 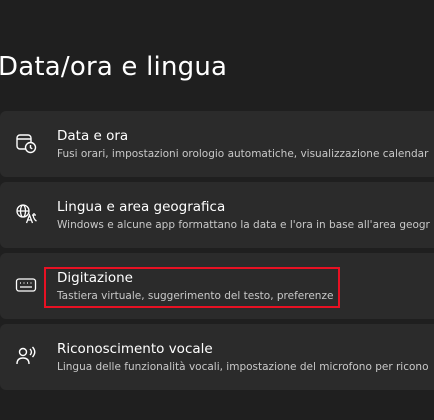 What do you see at coordinates (95, 278) in the screenshot?
I see `settings-item-title: Digitazione` at bounding box center [95, 278].